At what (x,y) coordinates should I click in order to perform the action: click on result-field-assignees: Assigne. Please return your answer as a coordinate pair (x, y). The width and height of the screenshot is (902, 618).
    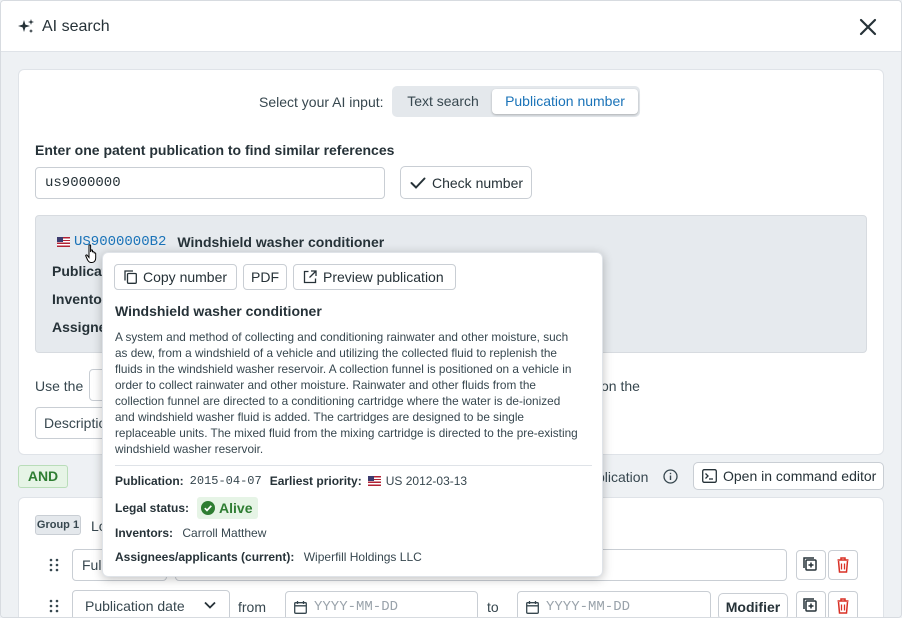
    Looking at the image, I should click on (79, 327).